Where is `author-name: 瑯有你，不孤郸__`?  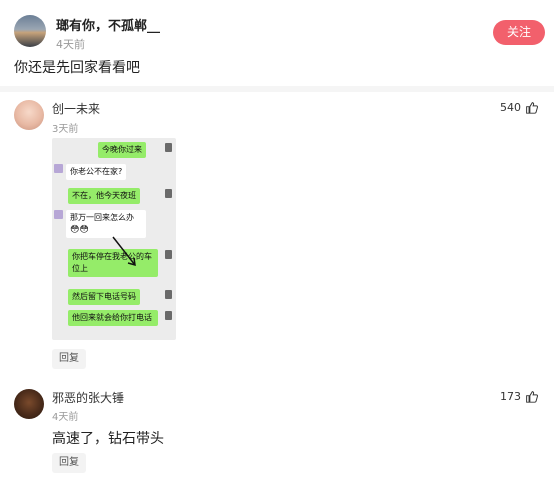
author-name: 瑯有你，不孤郸__ is located at coordinates (108, 24).